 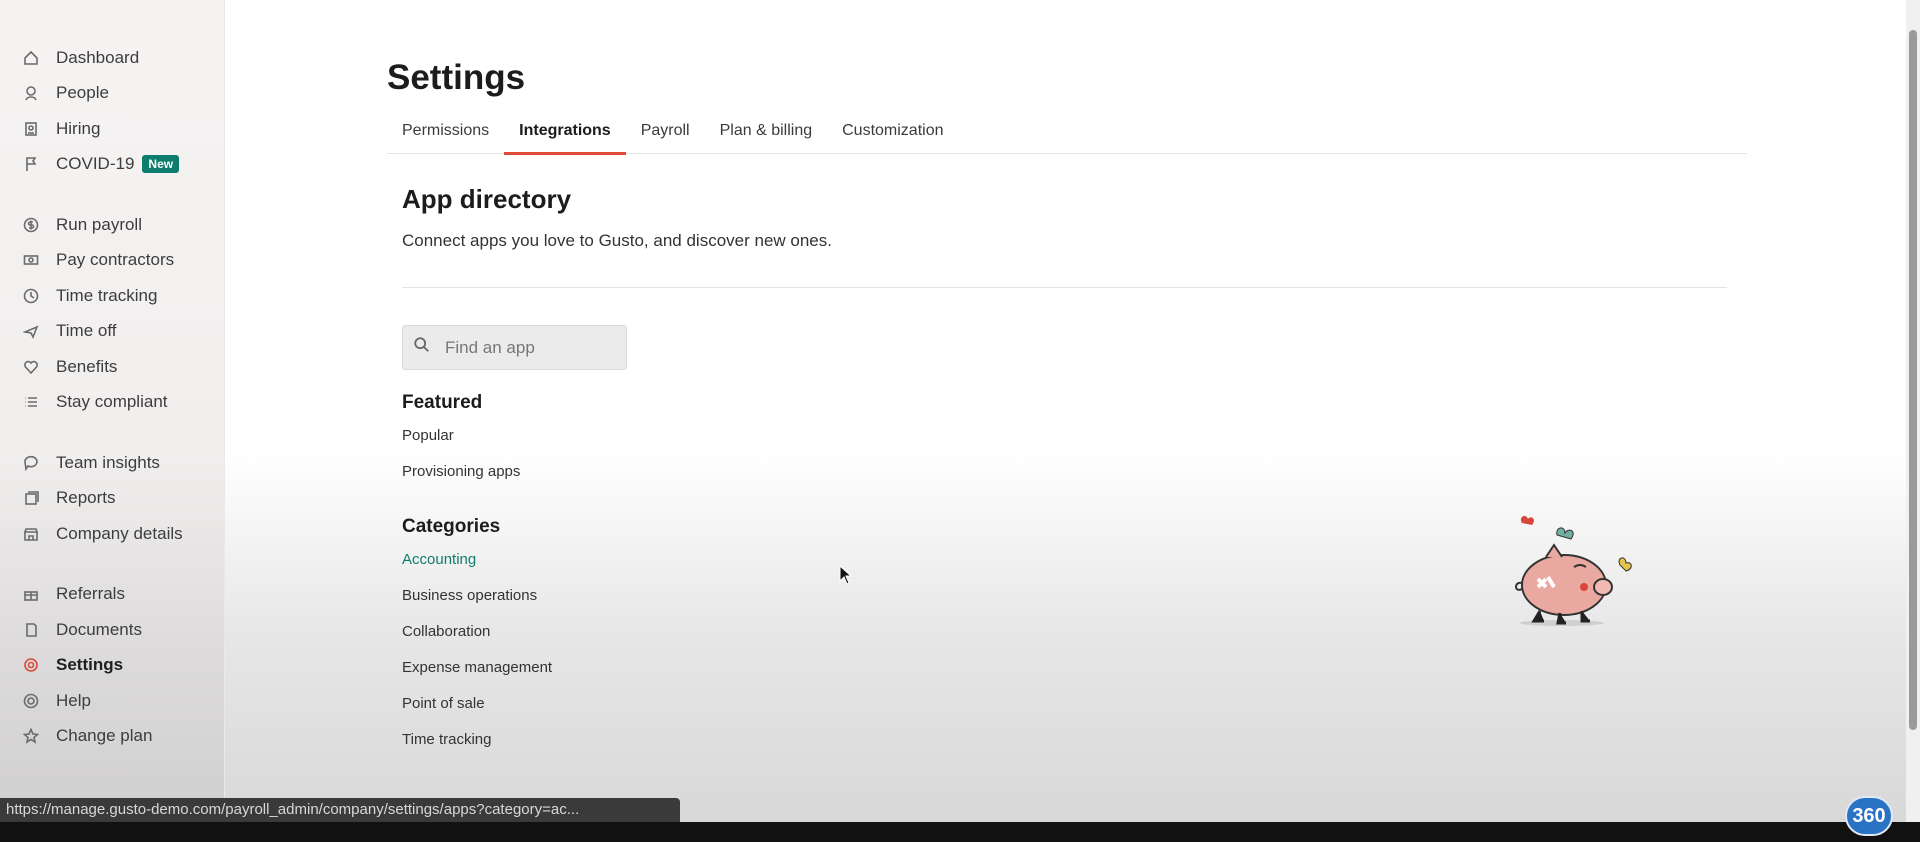 I want to click on sidebar-item-label: Time tracking, so click(x=107, y=295).